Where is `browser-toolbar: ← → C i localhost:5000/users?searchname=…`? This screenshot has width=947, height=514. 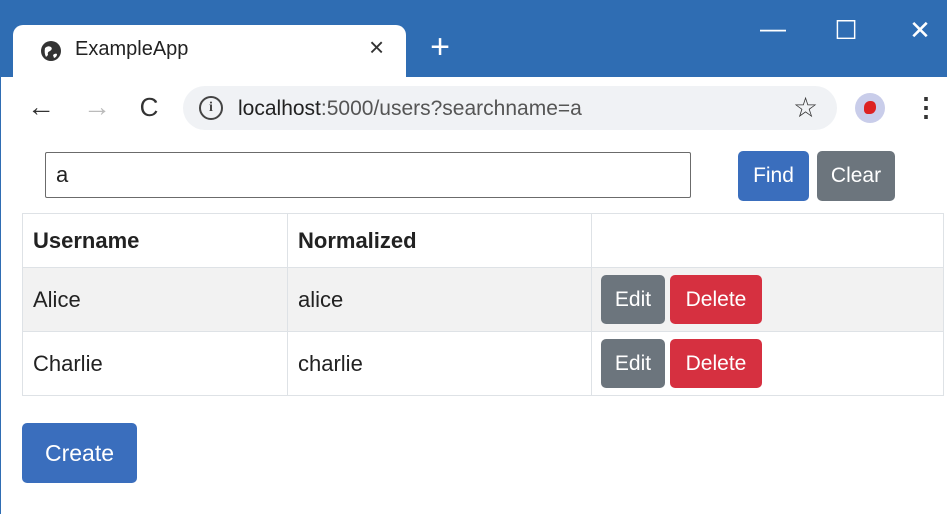
browser-toolbar: ← → C i localhost:5000/users?searchname=… is located at coordinates (474, 108).